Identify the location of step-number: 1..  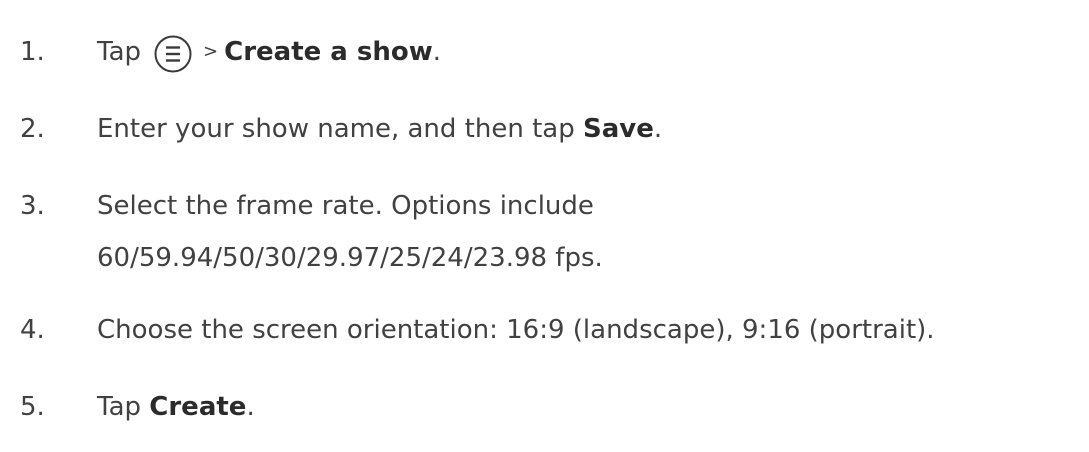
(32, 52).